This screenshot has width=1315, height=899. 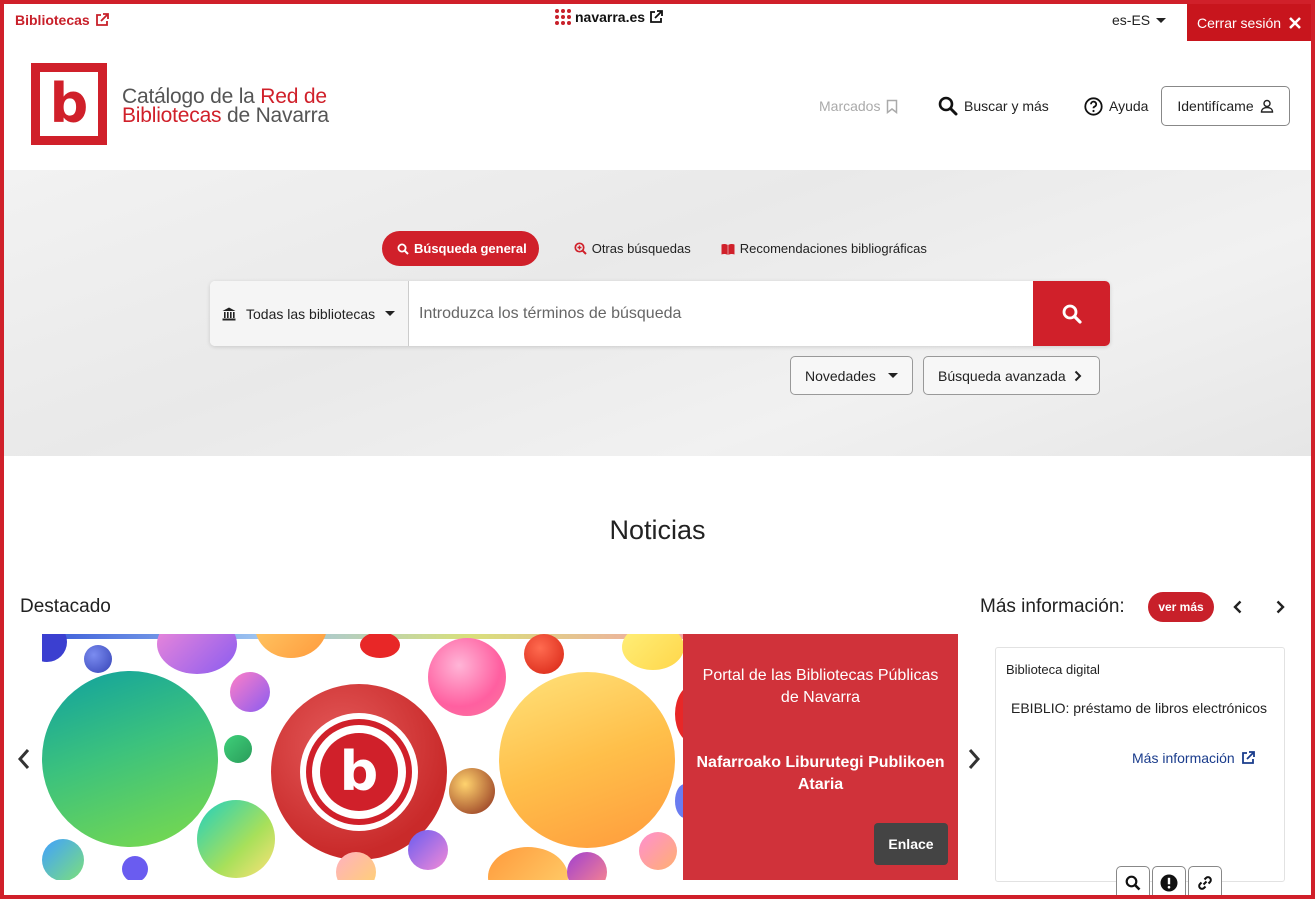 I want to click on bibliotecas-link-label: Bibliotecas, so click(x=52, y=20).